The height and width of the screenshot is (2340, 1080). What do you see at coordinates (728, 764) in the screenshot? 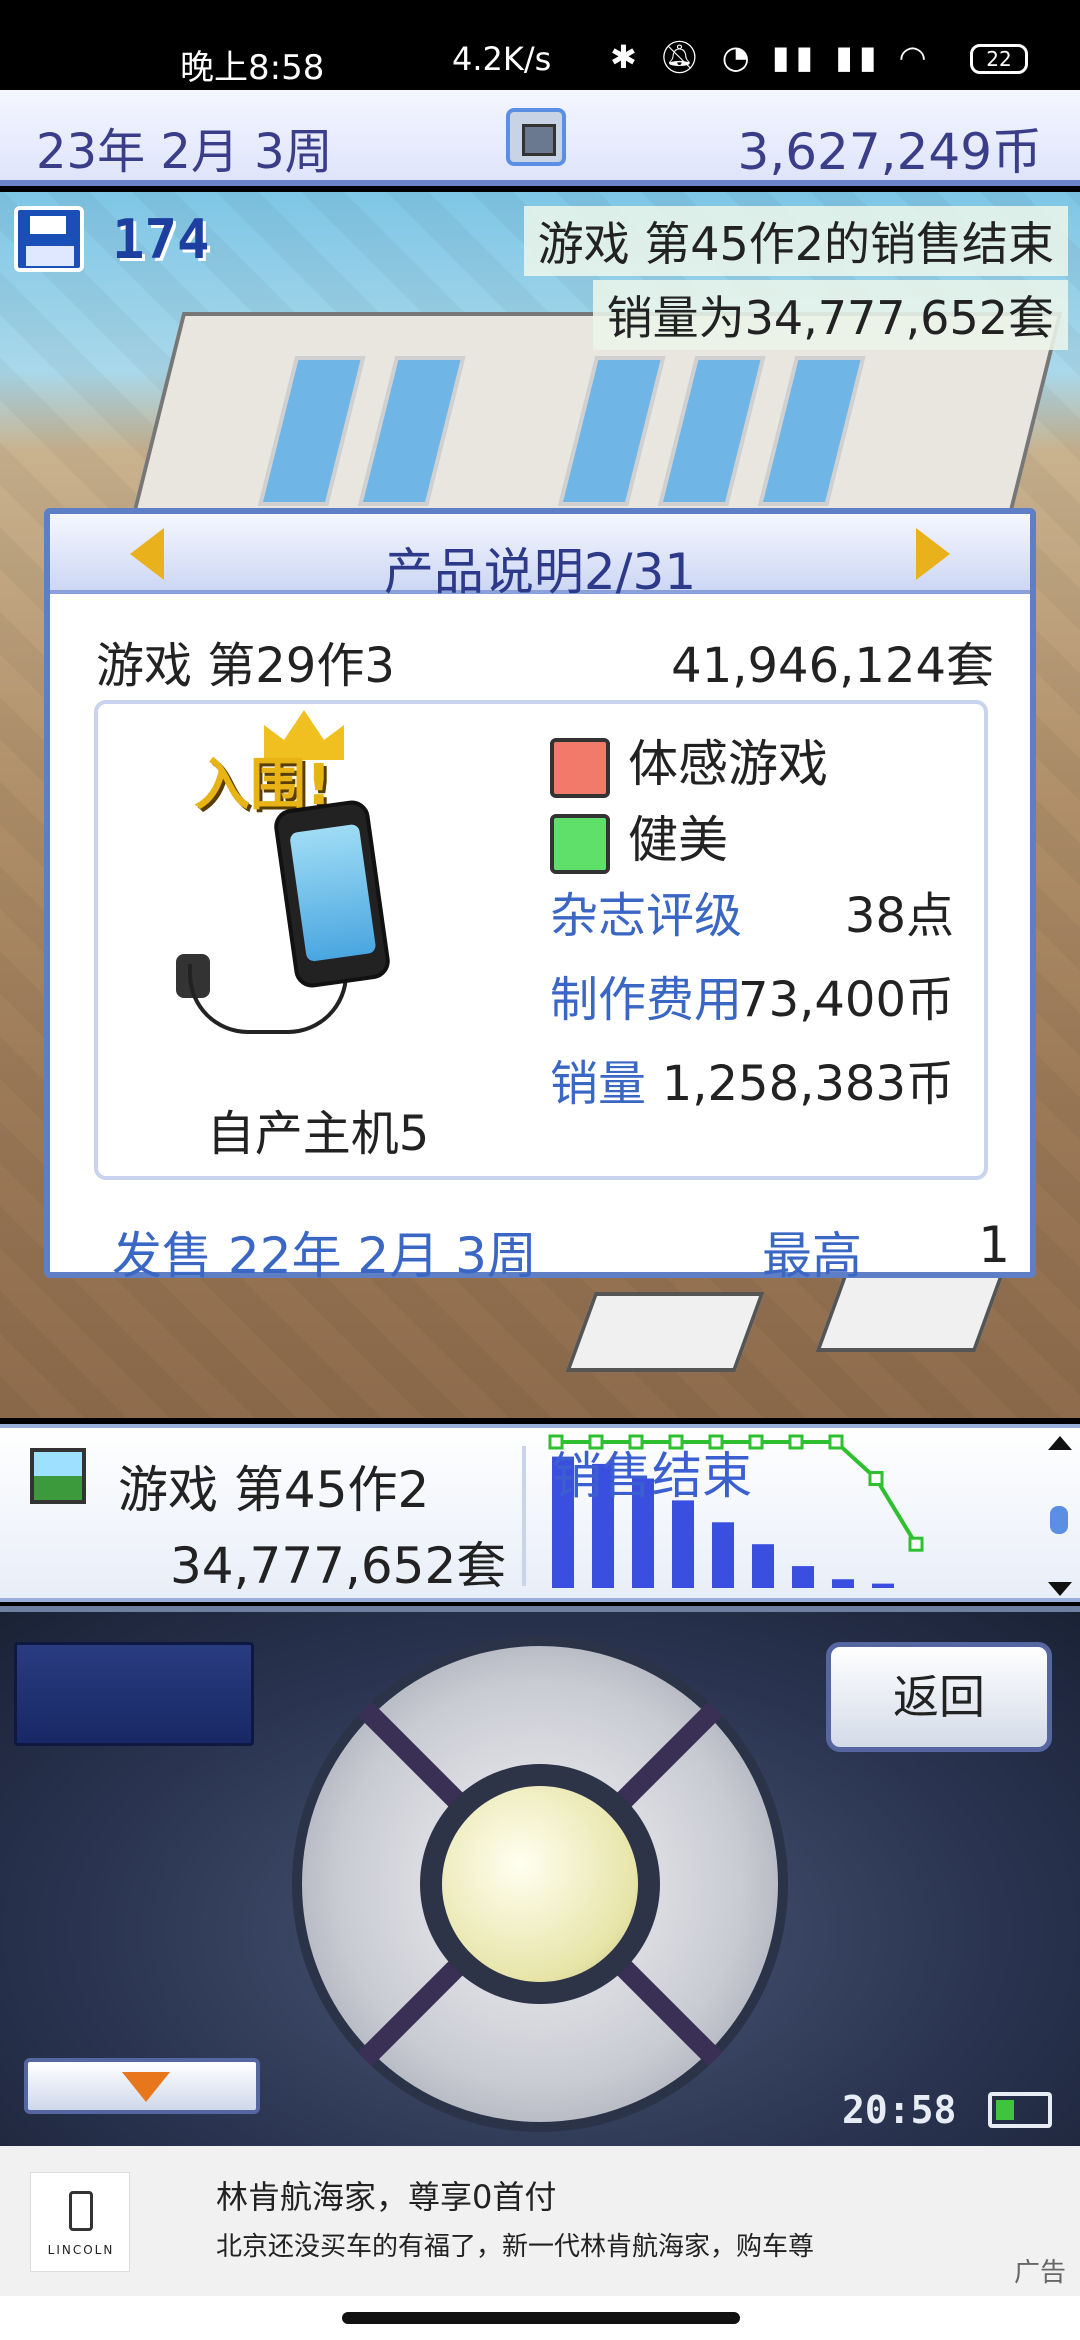
I see `genre-label: 体感游戏` at bounding box center [728, 764].